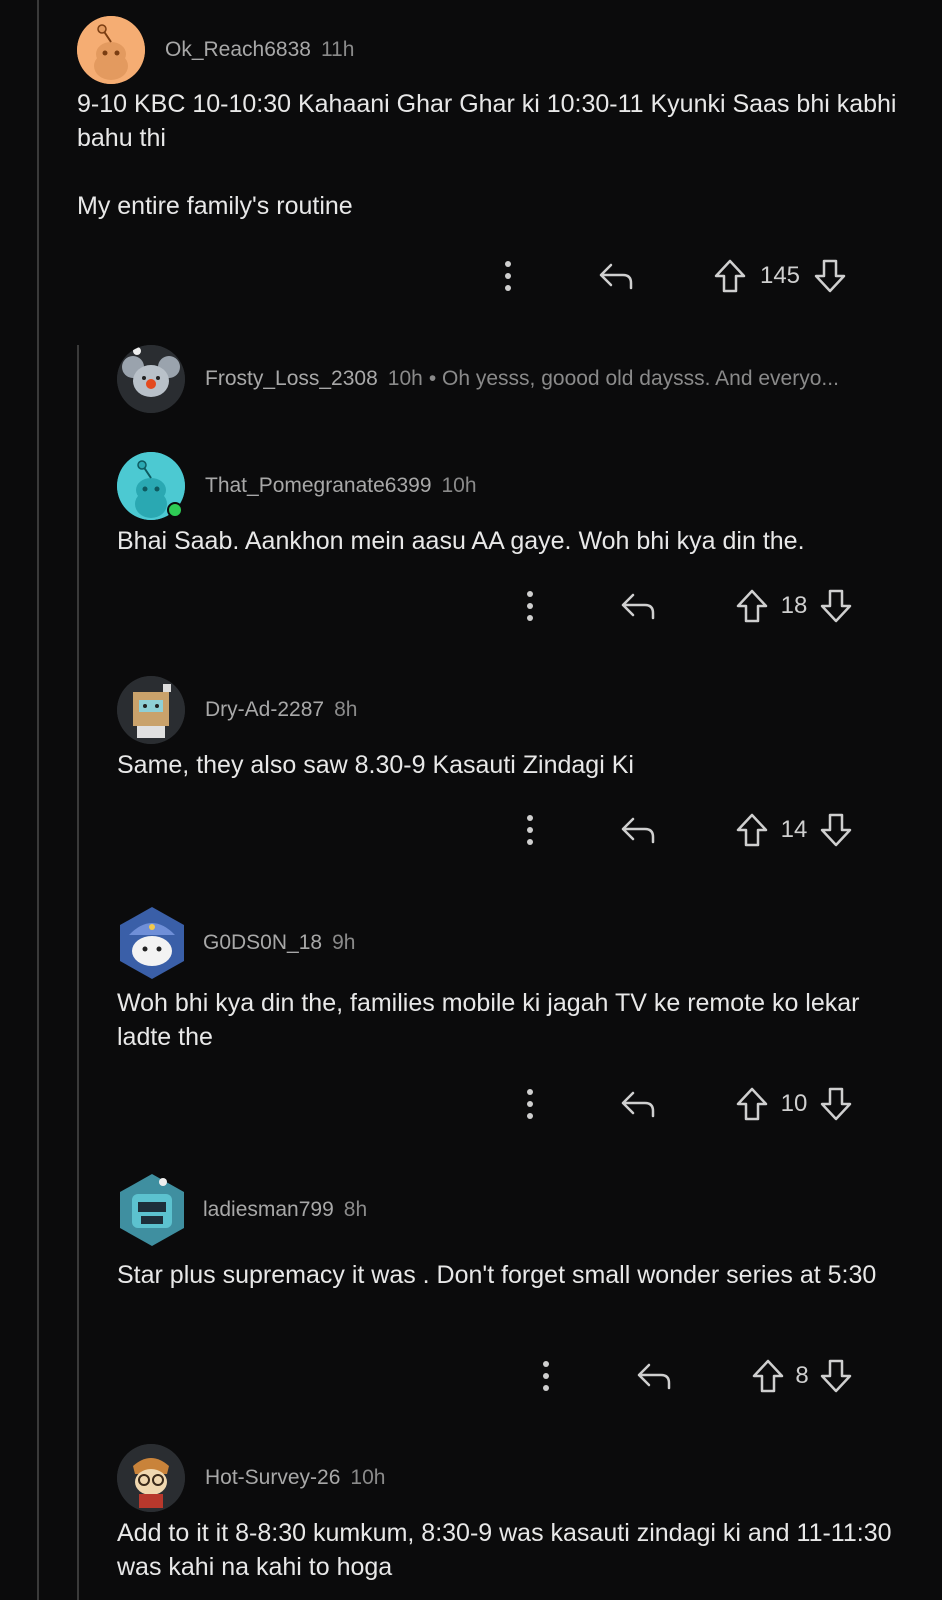 This screenshot has height=1600, width=942. What do you see at coordinates (780, 275) in the screenshot?
I see `score: 145` at bounding box center [780, 275].